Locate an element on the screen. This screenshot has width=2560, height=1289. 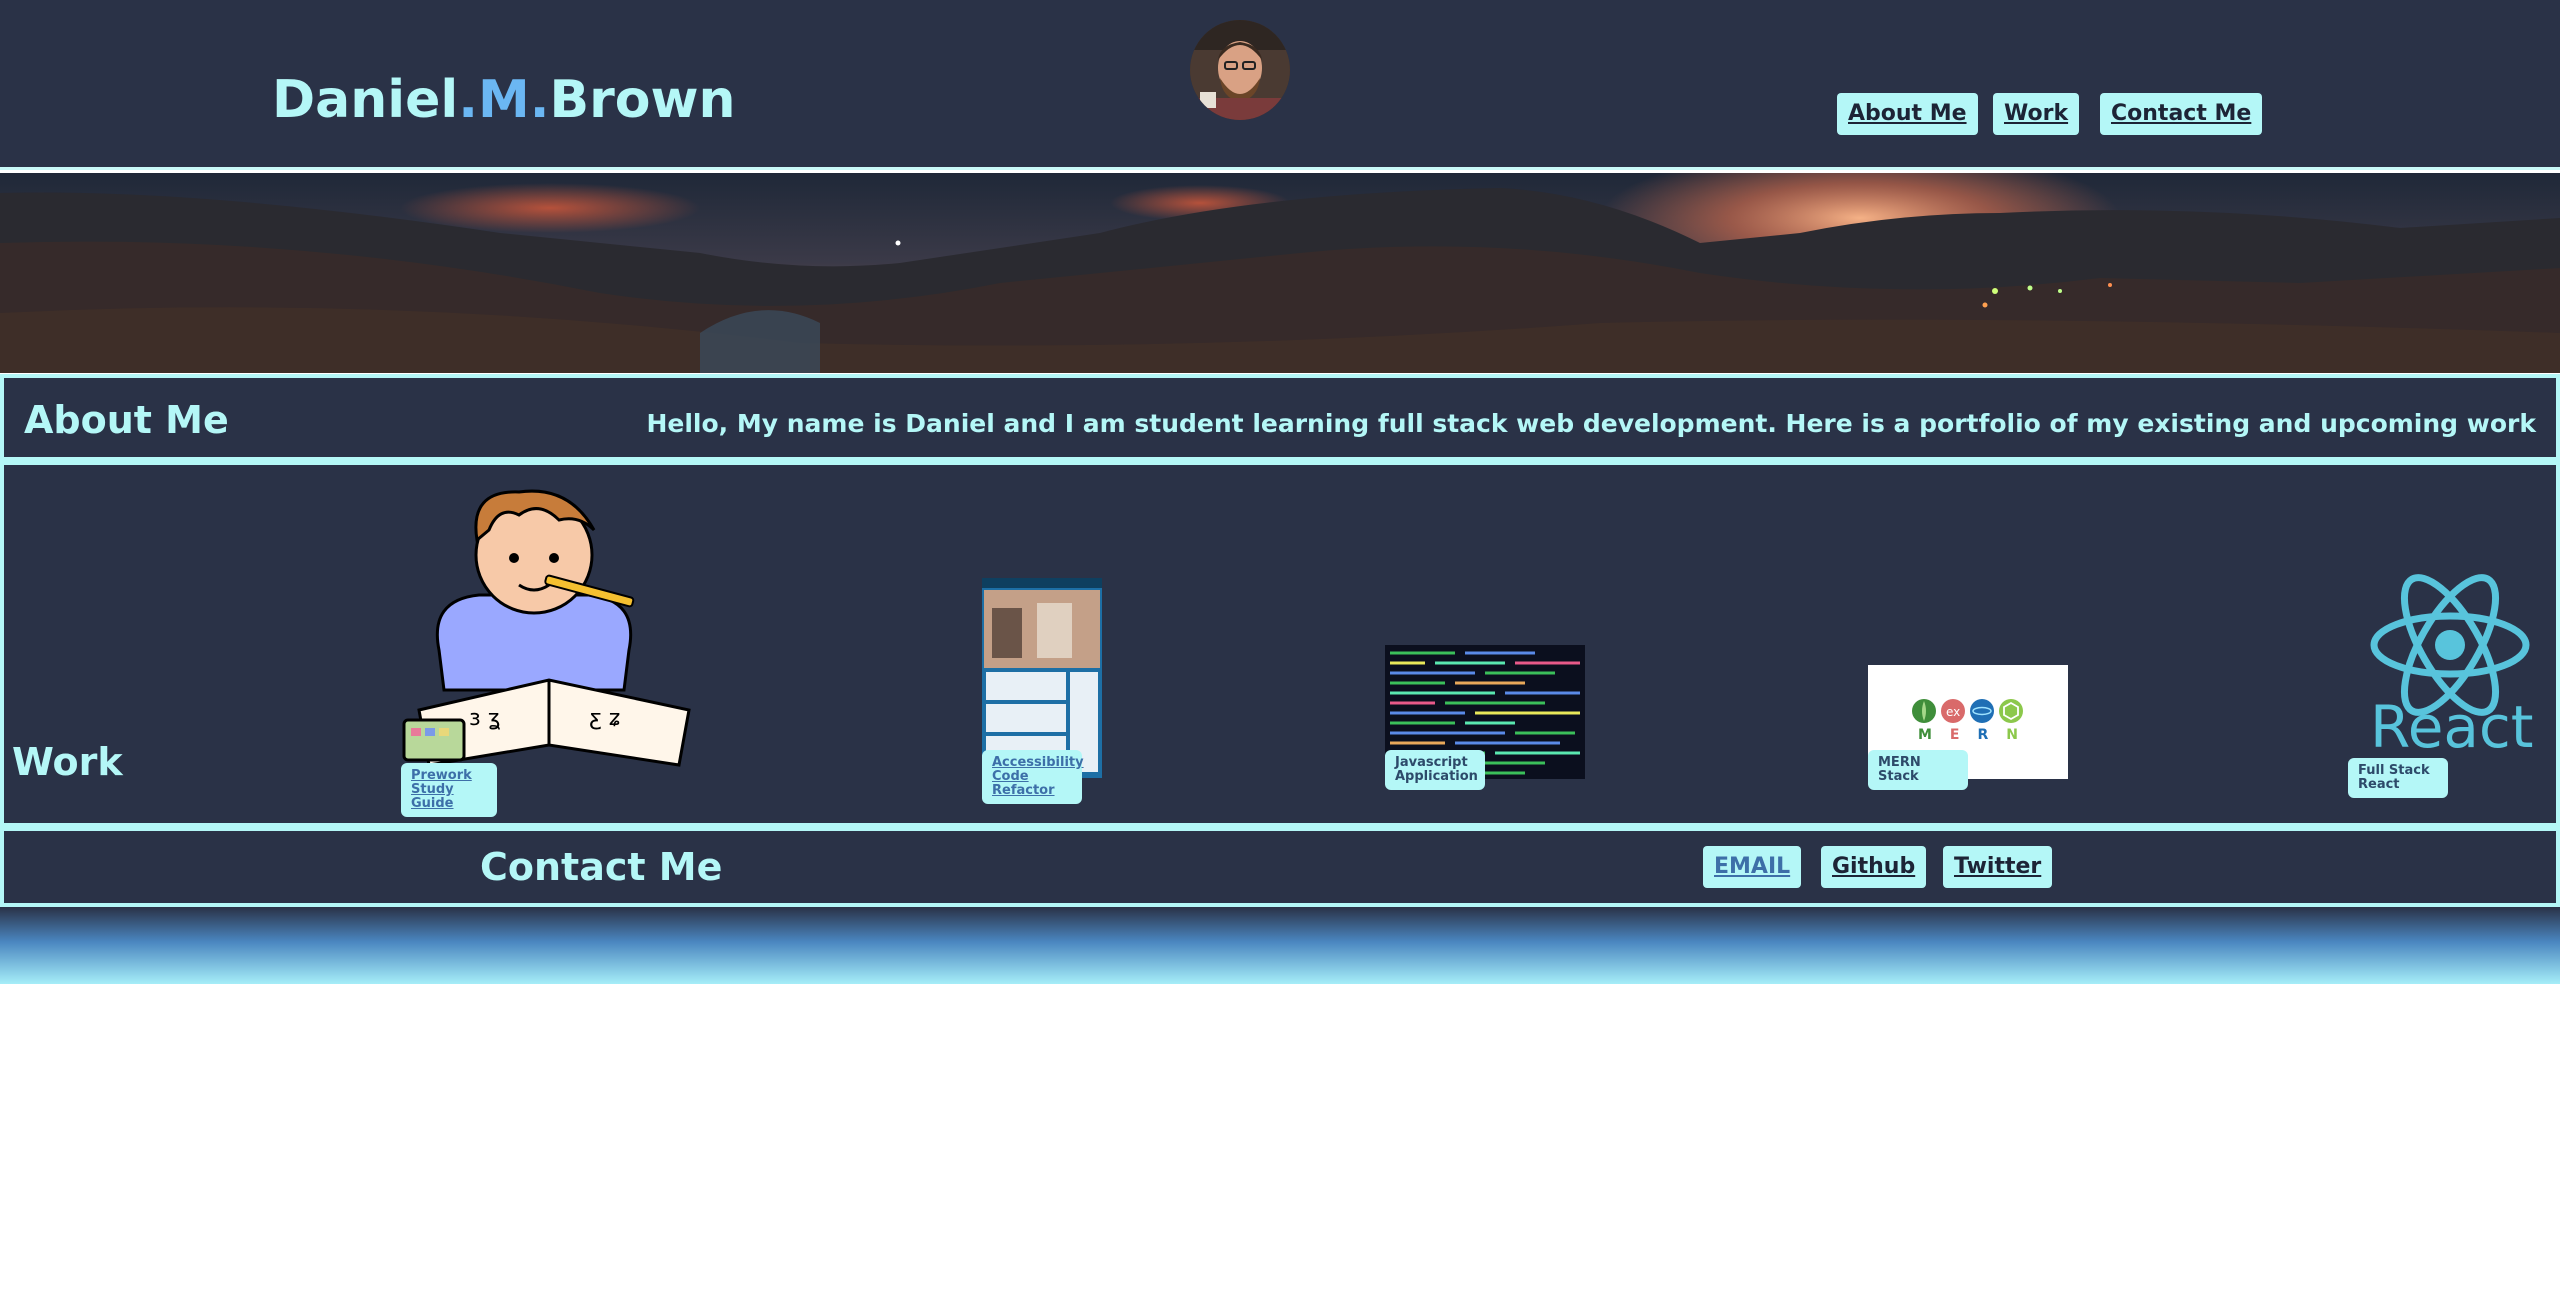
studying-boy-illustration: ɜ ʓ ƹ ʑ is located at coordinates (546, 628).